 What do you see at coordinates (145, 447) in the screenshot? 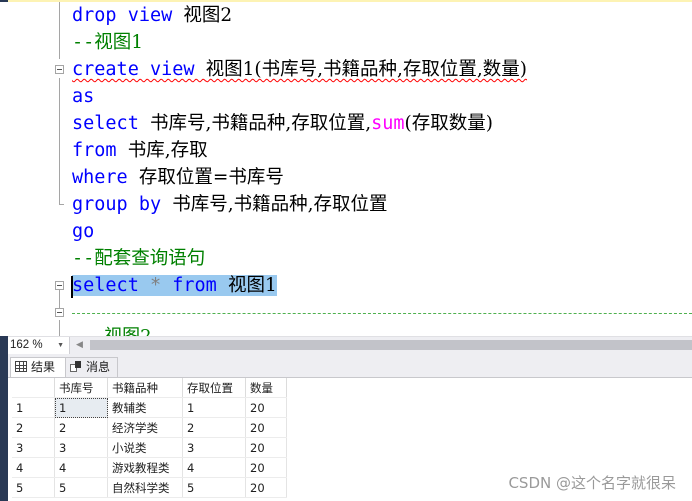
I see `cell-shujipinzhong: 小说类` at bounding box center [145, 447].